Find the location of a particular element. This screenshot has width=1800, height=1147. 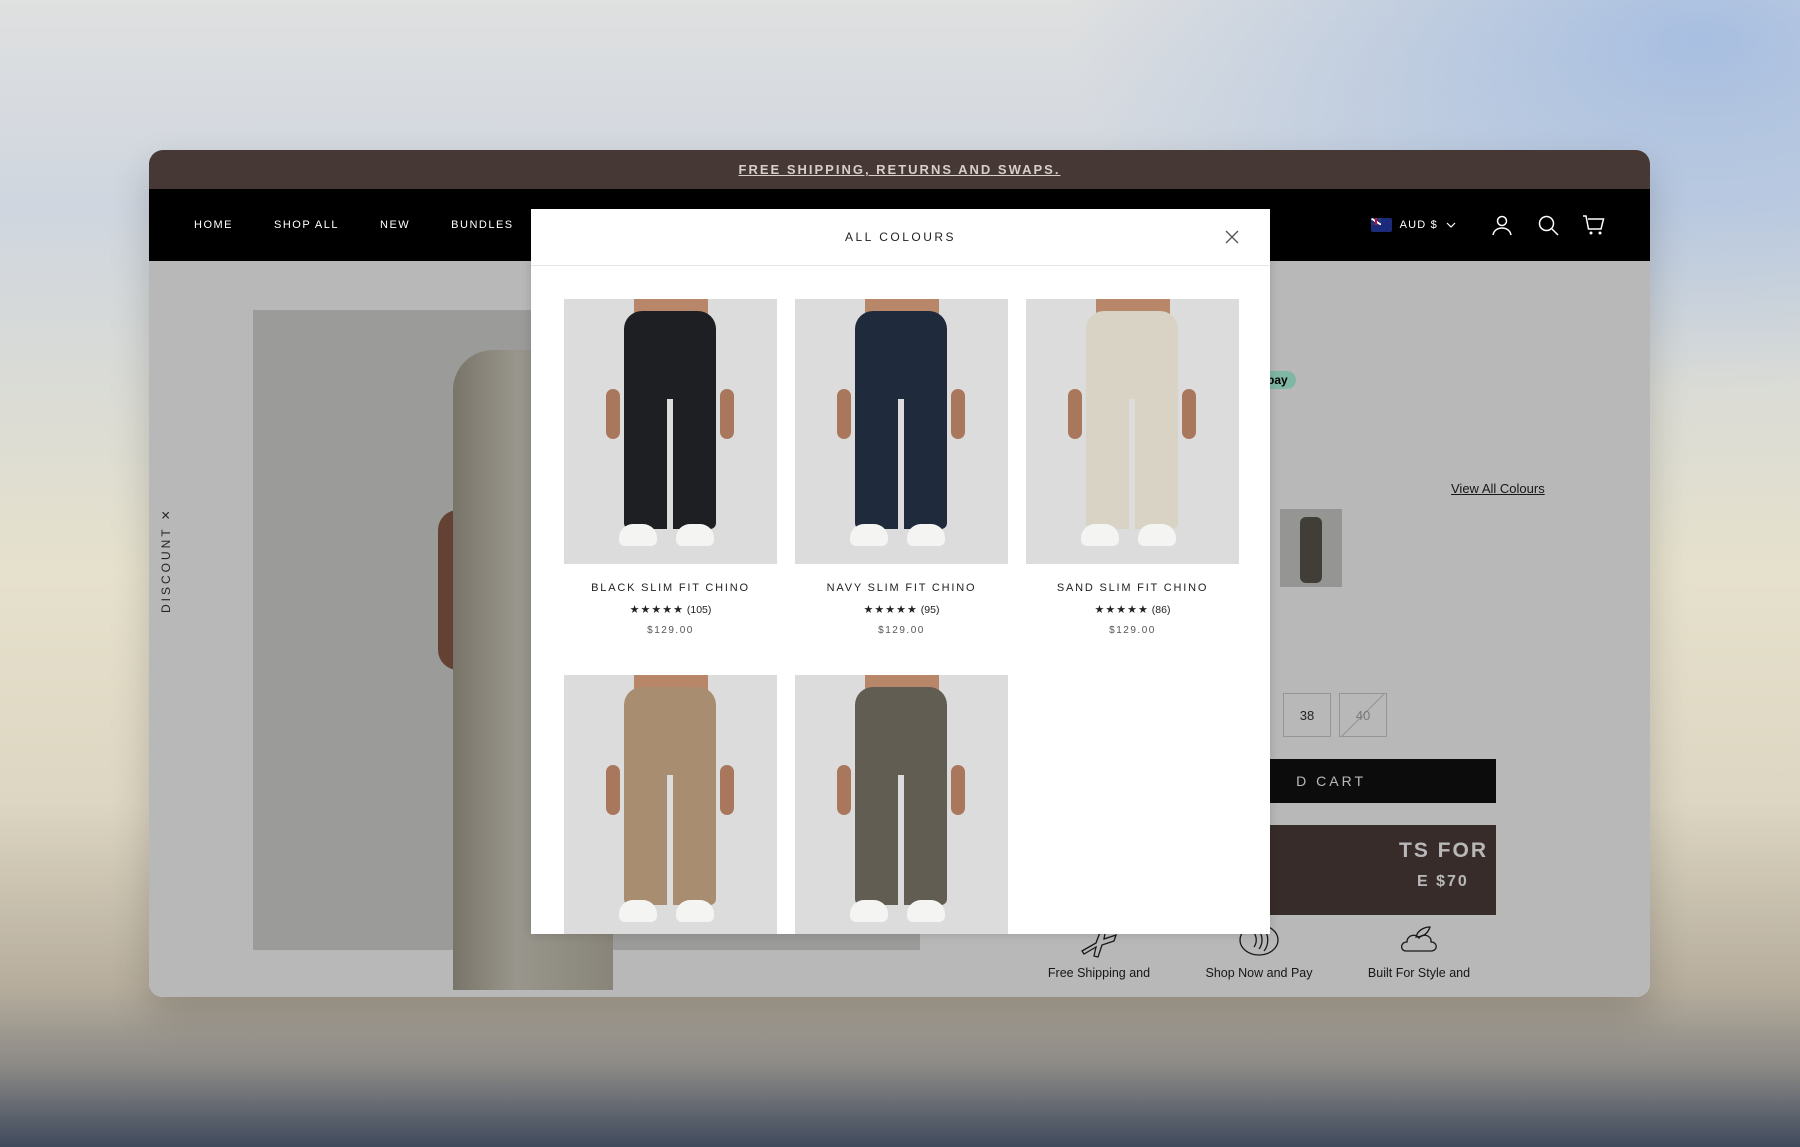

product-rating: ★★★★★ (95) is located at coordinates (901, 609).